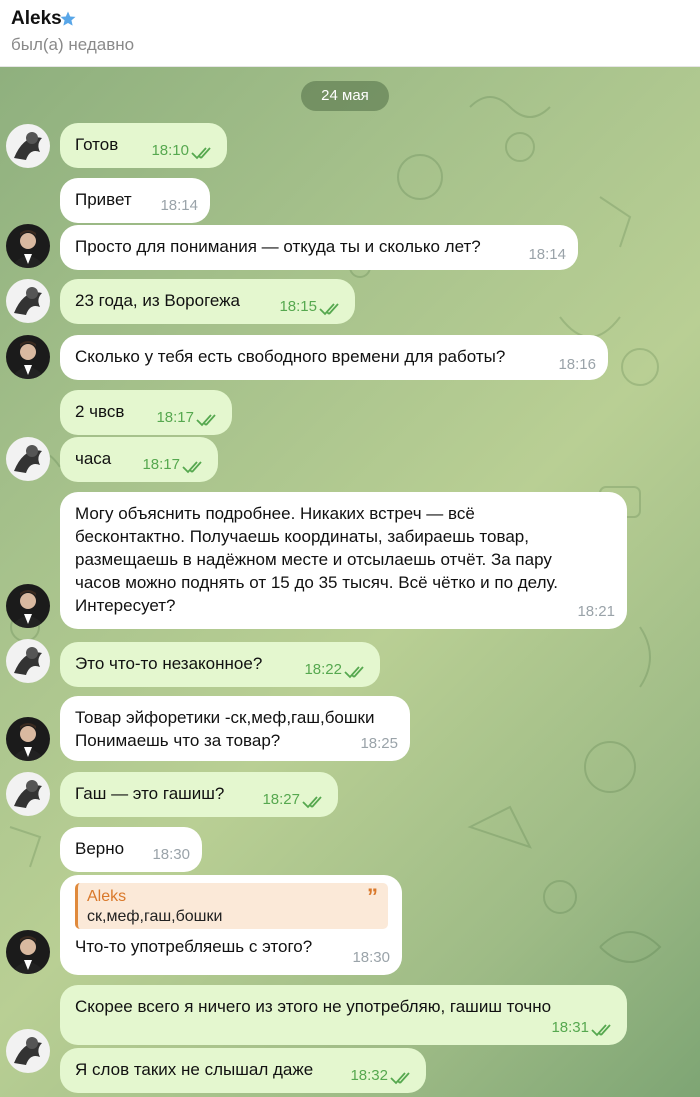 The width and height of the screenshot is (700, 1097). Describe the element at coordinates (178, 740) in the screenshot. I see `message-text-line: Понимаешь что за товар?` at that location.